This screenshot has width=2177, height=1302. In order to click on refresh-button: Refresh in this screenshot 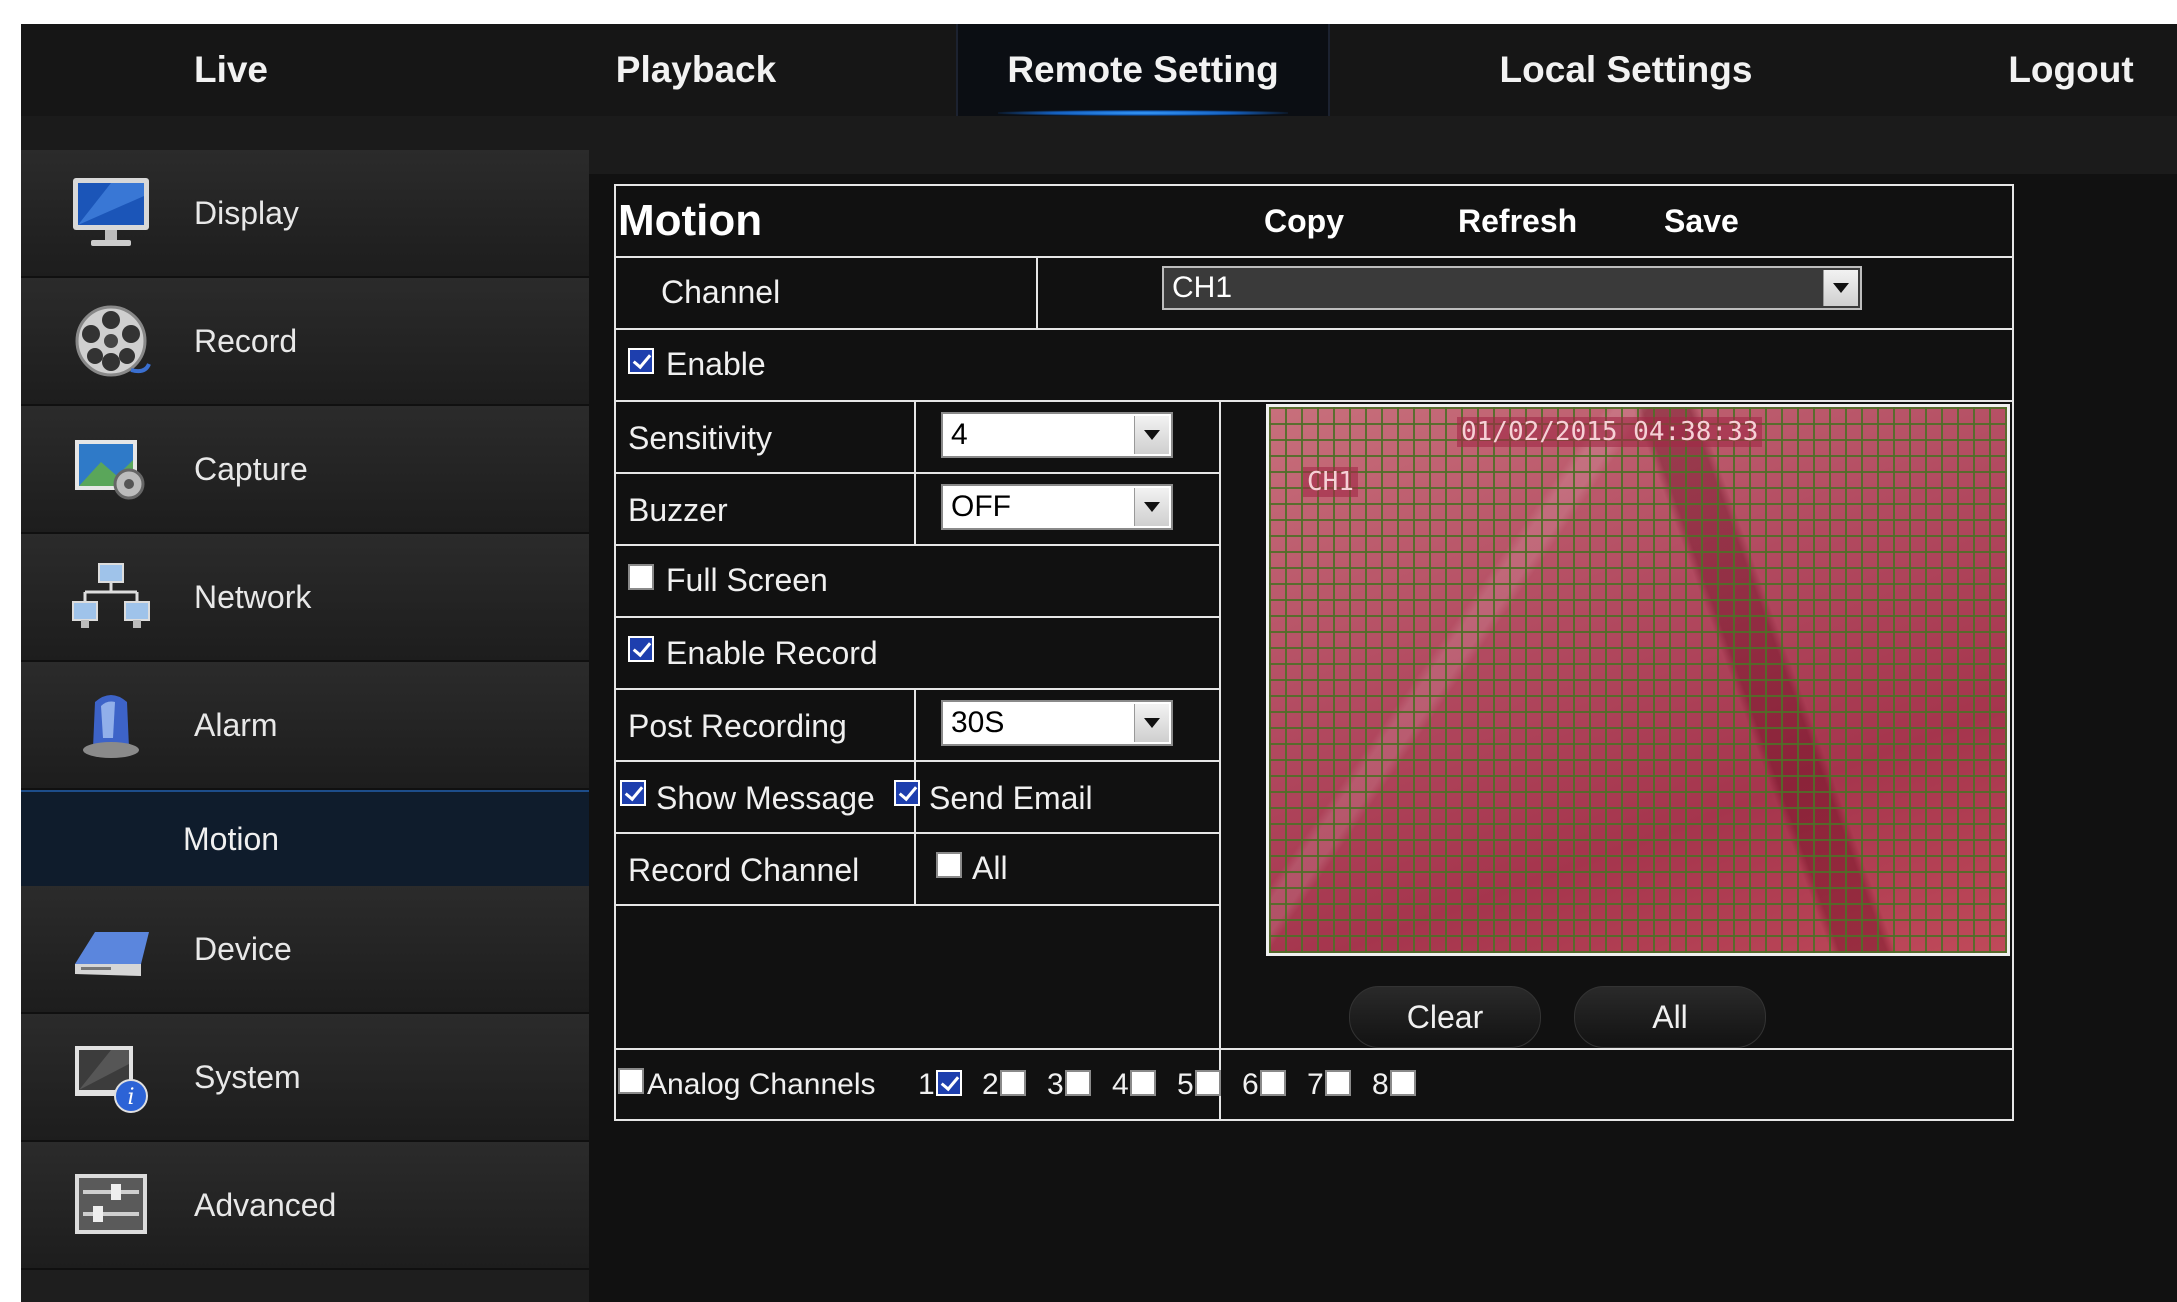, I will do `click(1517, 221)`.